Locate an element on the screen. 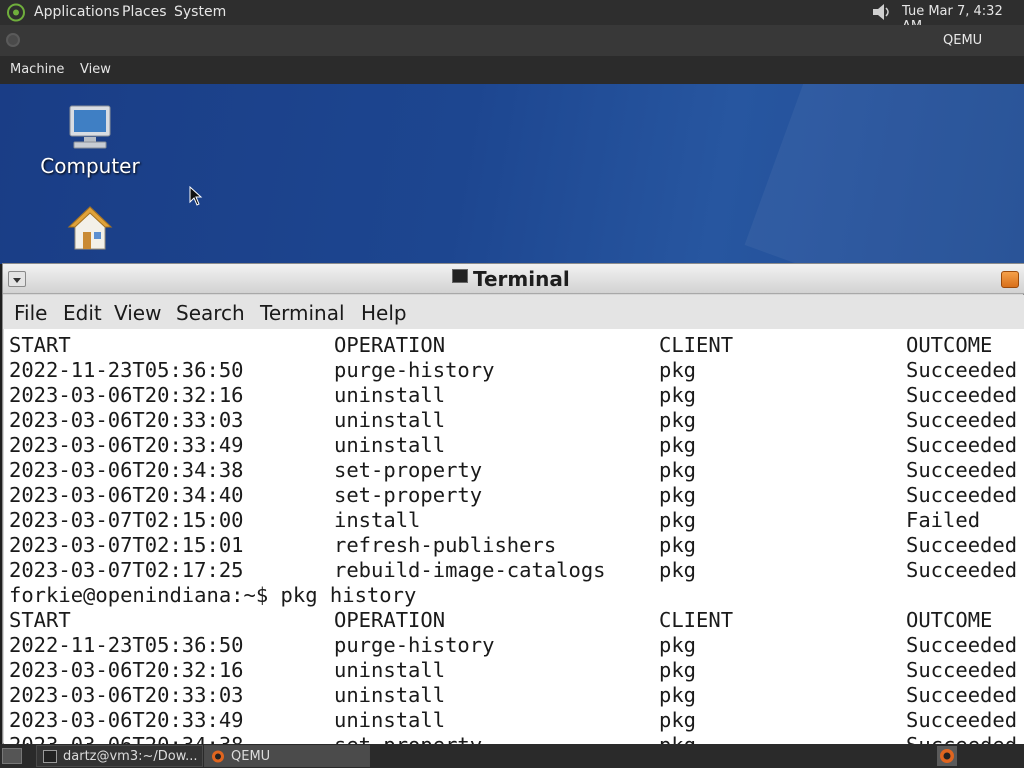 Image resolution: width=1024 pixels, height=768 pixels. places-menu: Places is located at coordinates (144, 12).